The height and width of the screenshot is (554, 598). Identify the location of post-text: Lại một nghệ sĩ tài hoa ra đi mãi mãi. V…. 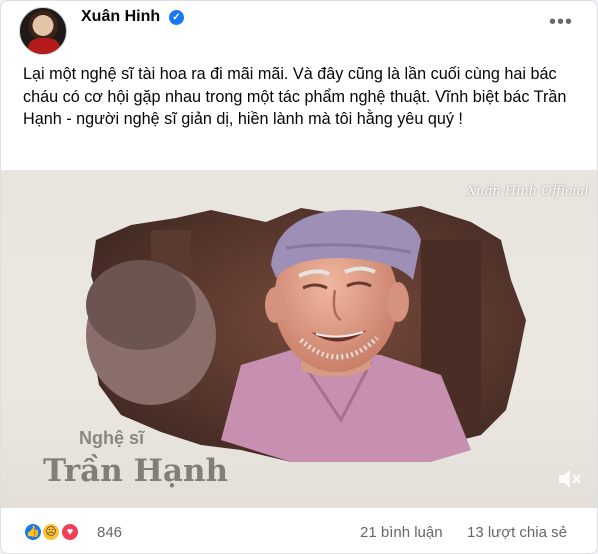
(295, 97).